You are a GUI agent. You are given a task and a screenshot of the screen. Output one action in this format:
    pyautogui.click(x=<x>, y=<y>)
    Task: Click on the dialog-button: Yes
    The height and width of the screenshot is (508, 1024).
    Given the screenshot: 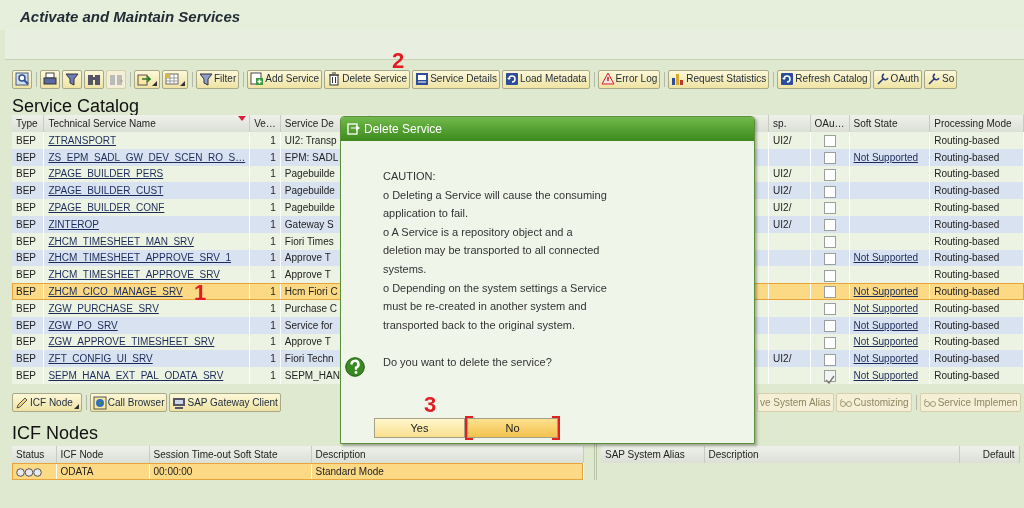 What is the action you would take?
    pyautogui.click(x=419, y=428)
    